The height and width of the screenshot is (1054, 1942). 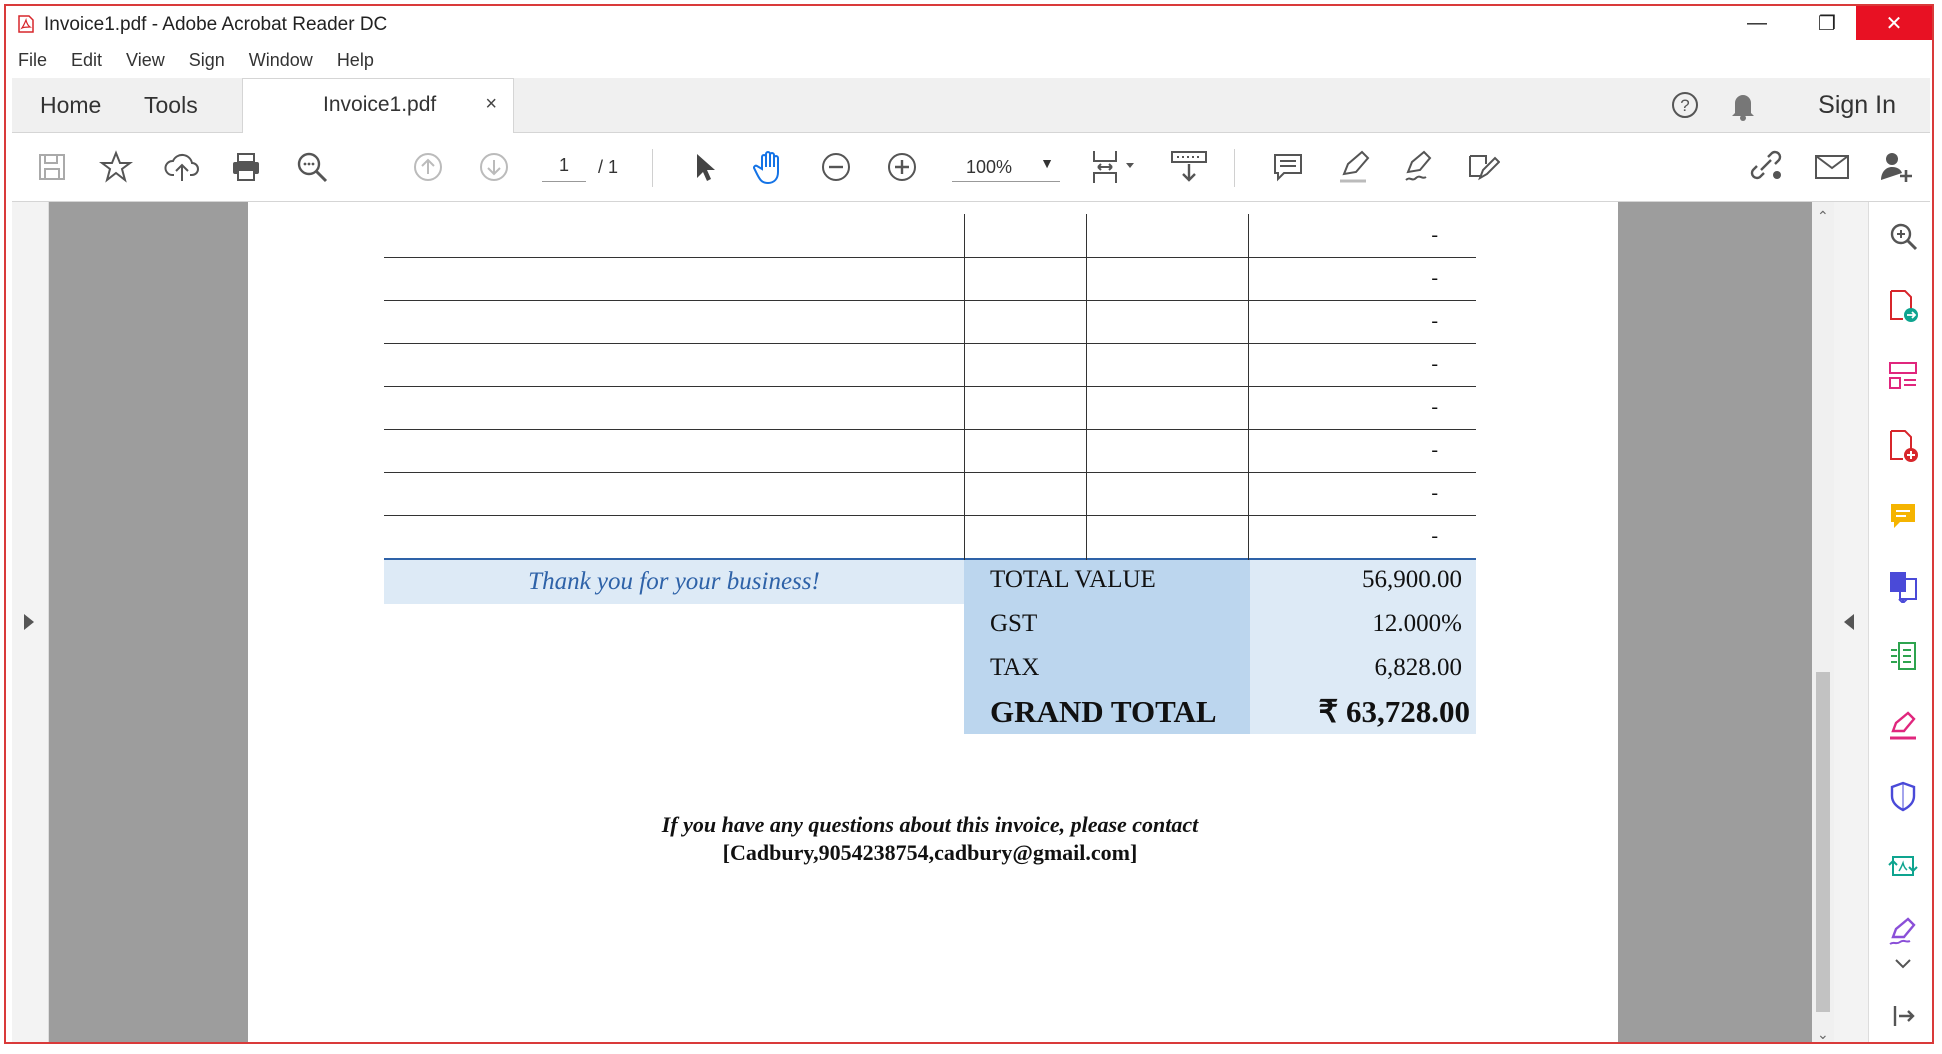 I want to click on request-signature-icon, so click(x=1903, y=932).